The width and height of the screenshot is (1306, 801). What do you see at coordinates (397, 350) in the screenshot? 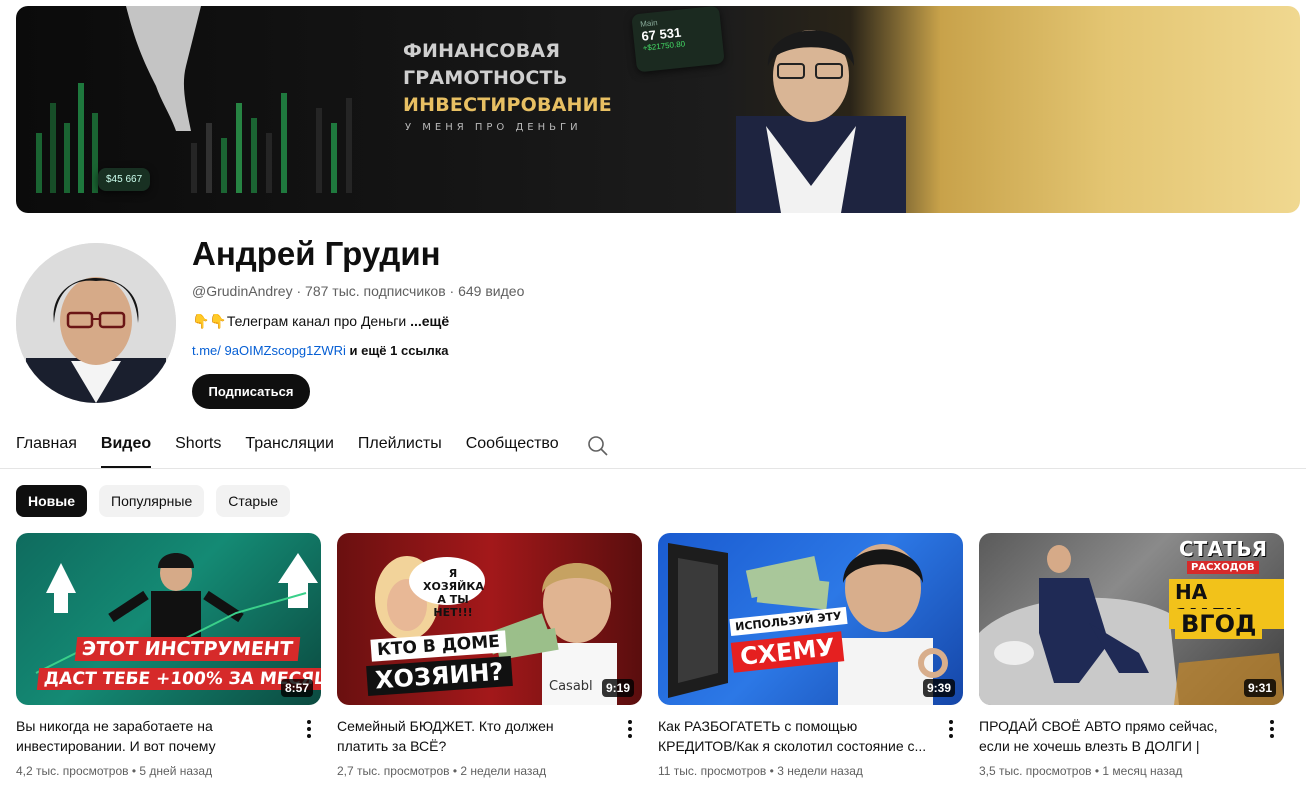
I see `more-links-button: и ещё 1 ссылка` at bounding box center [397, 350].